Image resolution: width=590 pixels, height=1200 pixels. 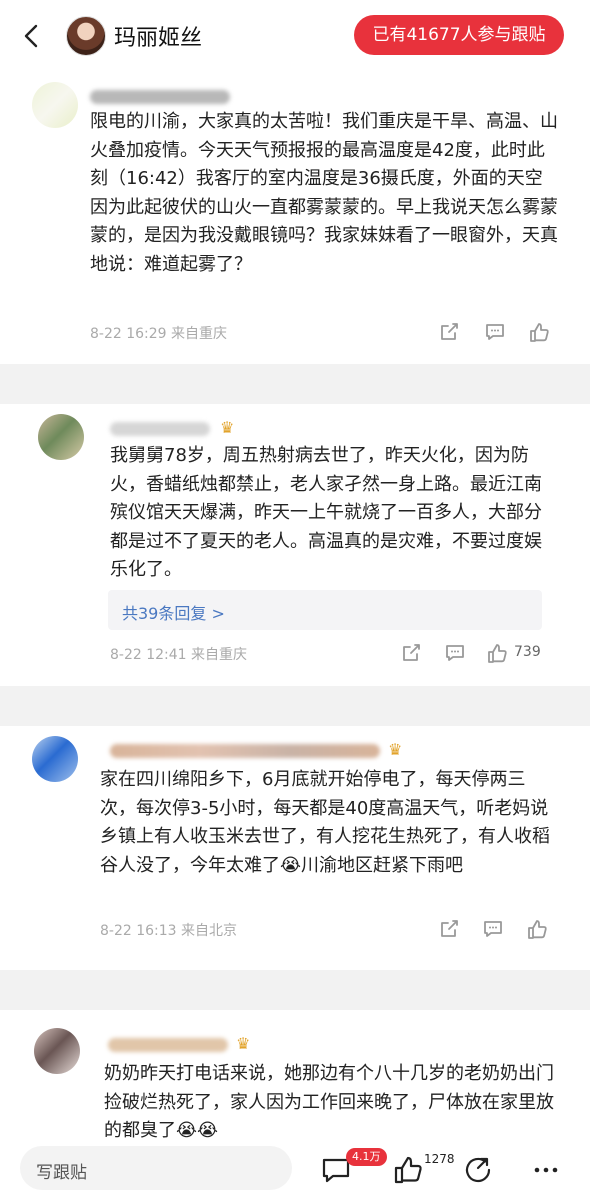 I want to click on author-avatar, so click(x=86, y=36).